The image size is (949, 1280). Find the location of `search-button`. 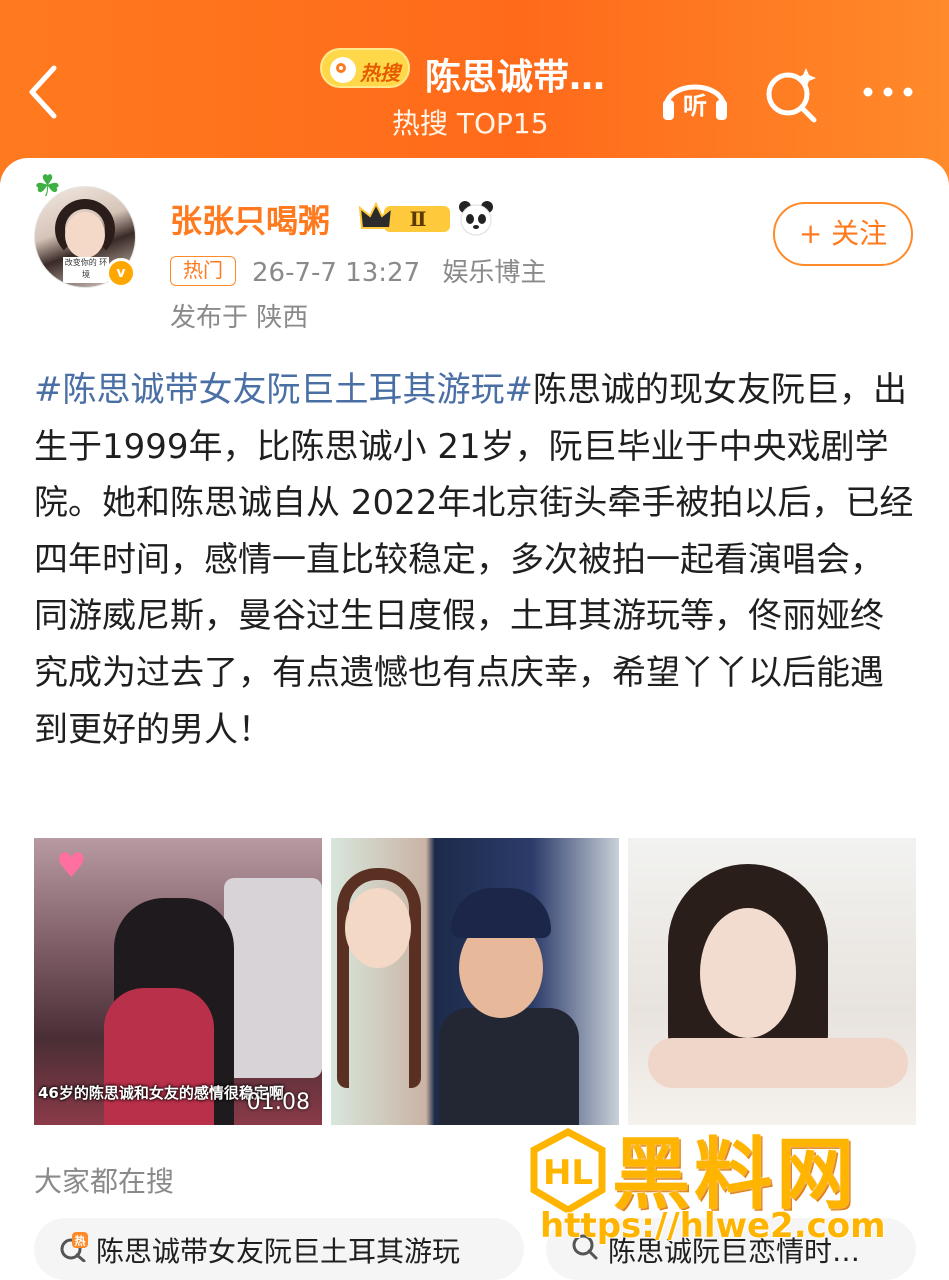

search-button is located at coordinates (792, 94).